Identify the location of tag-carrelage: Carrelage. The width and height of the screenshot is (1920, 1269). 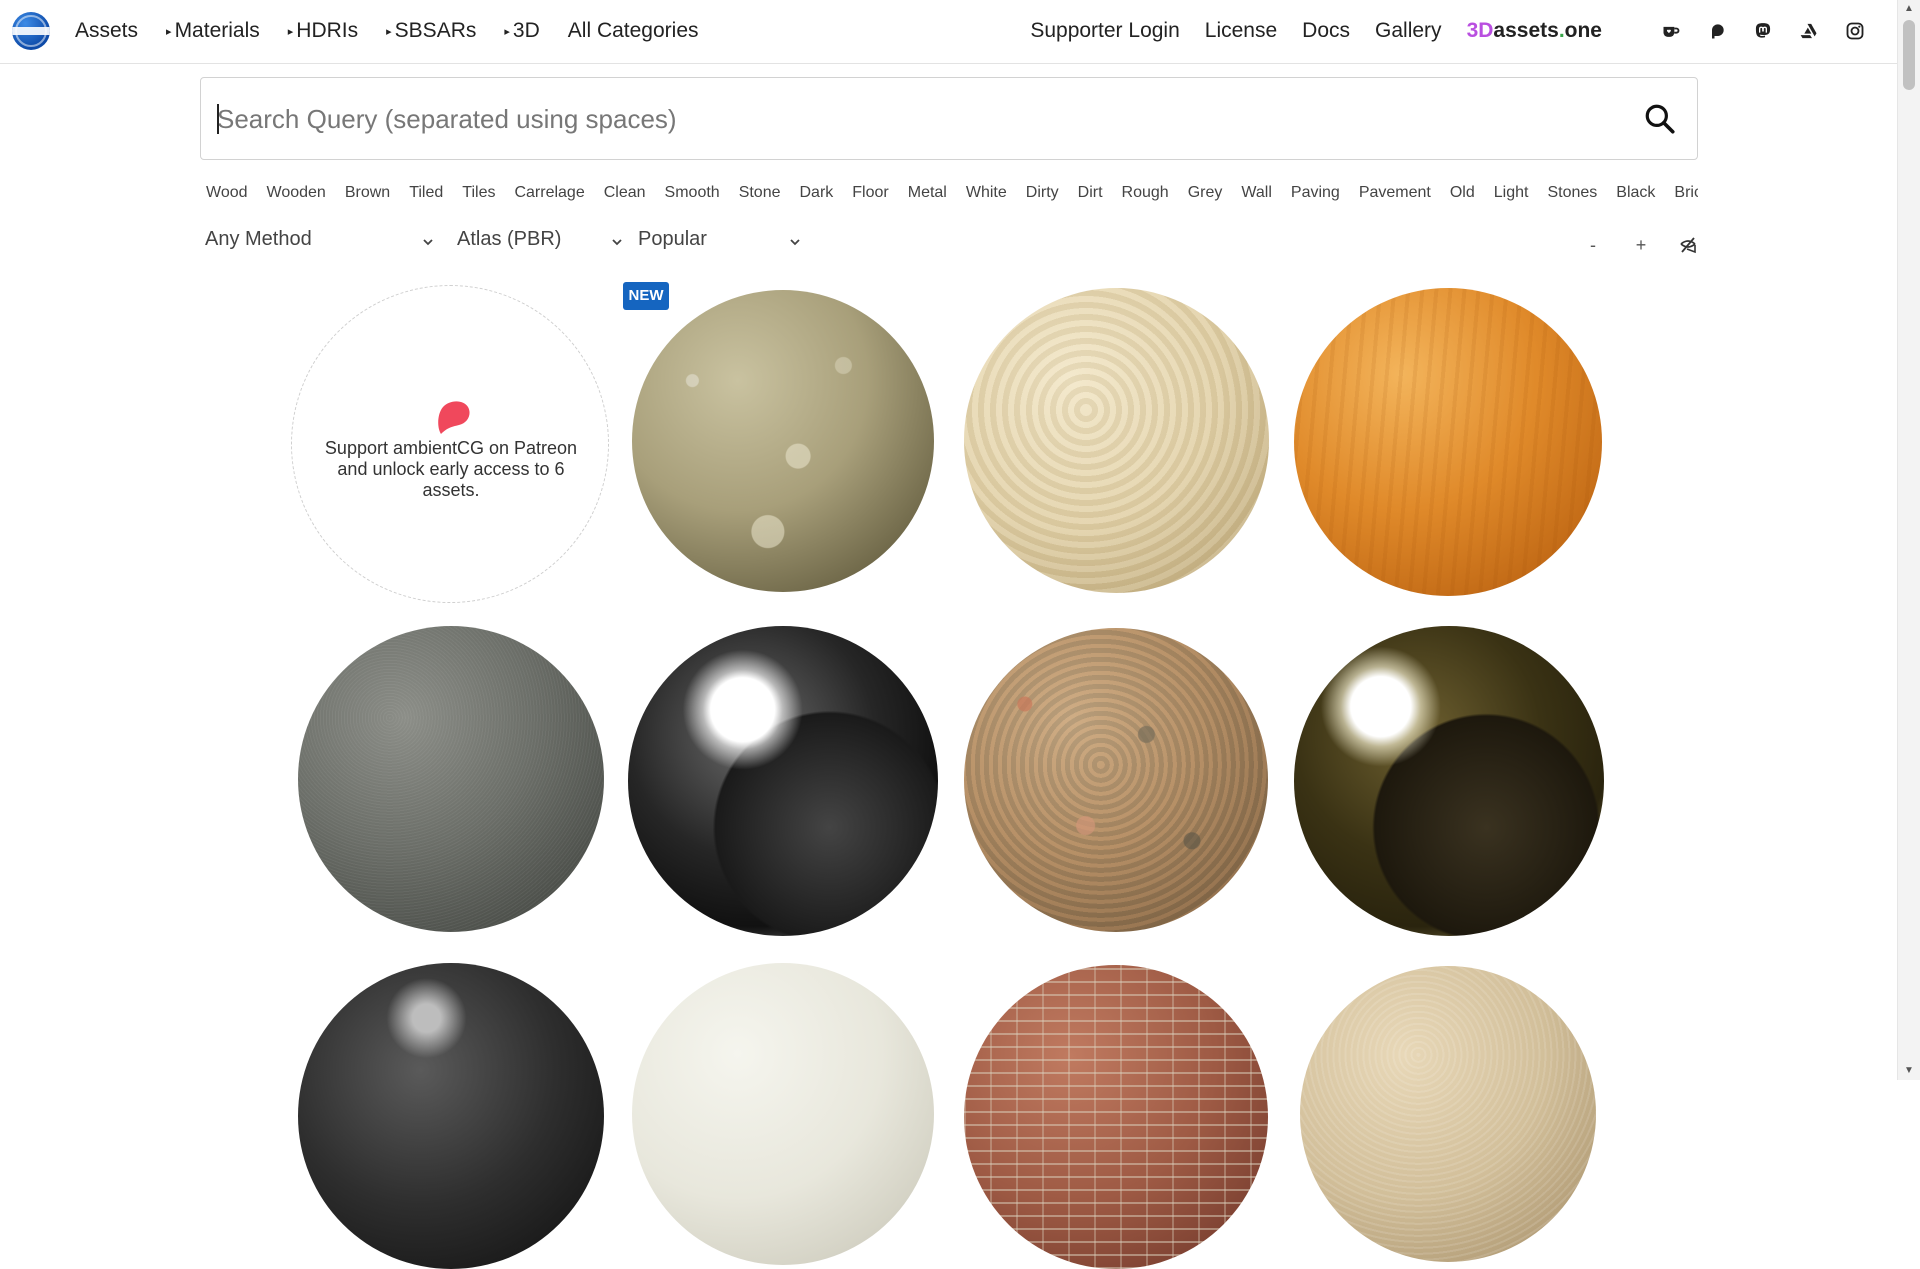
(549, 193).